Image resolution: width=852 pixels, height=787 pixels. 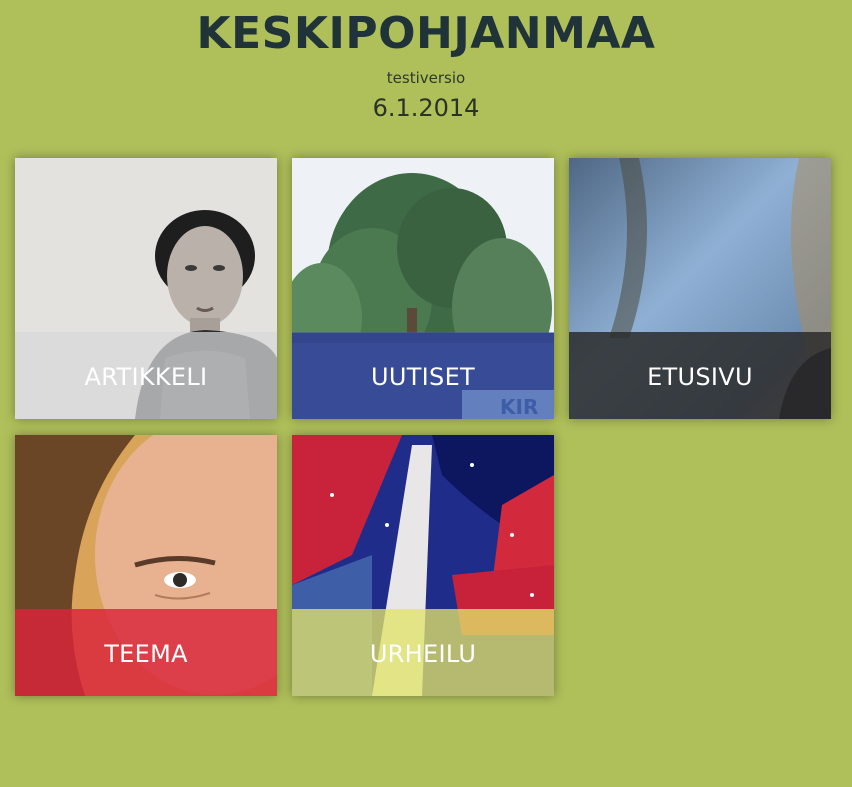 I want to click on tile-label: TEEMA, so click(x=146, y=654).